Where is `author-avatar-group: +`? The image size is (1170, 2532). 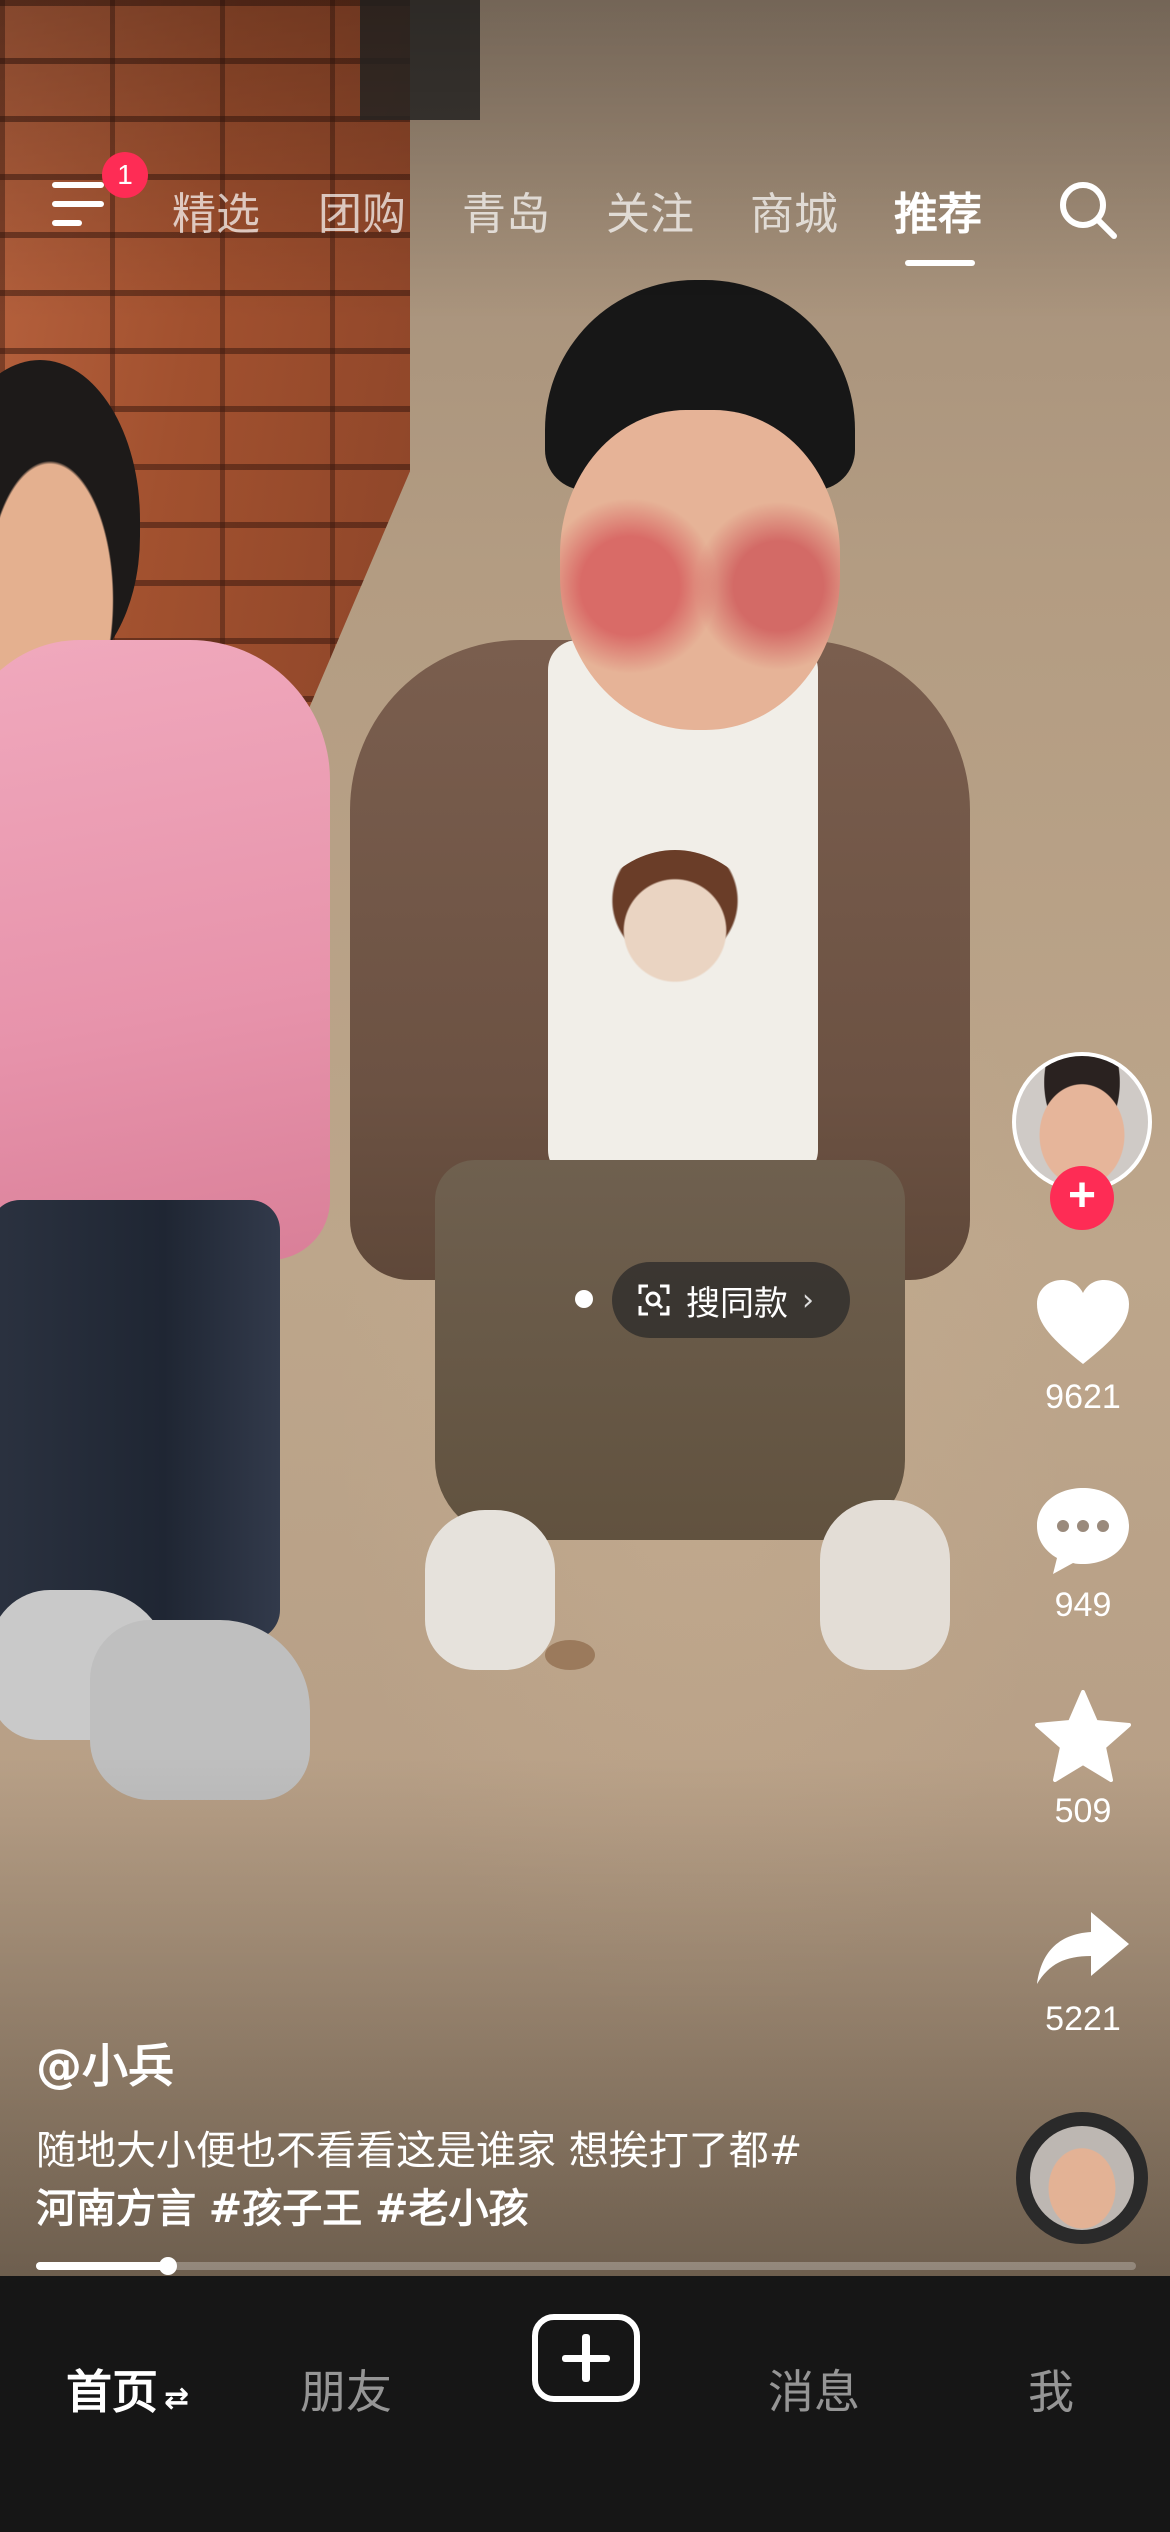 author-avatar-group: + is located at coordinates (1082, 1142).